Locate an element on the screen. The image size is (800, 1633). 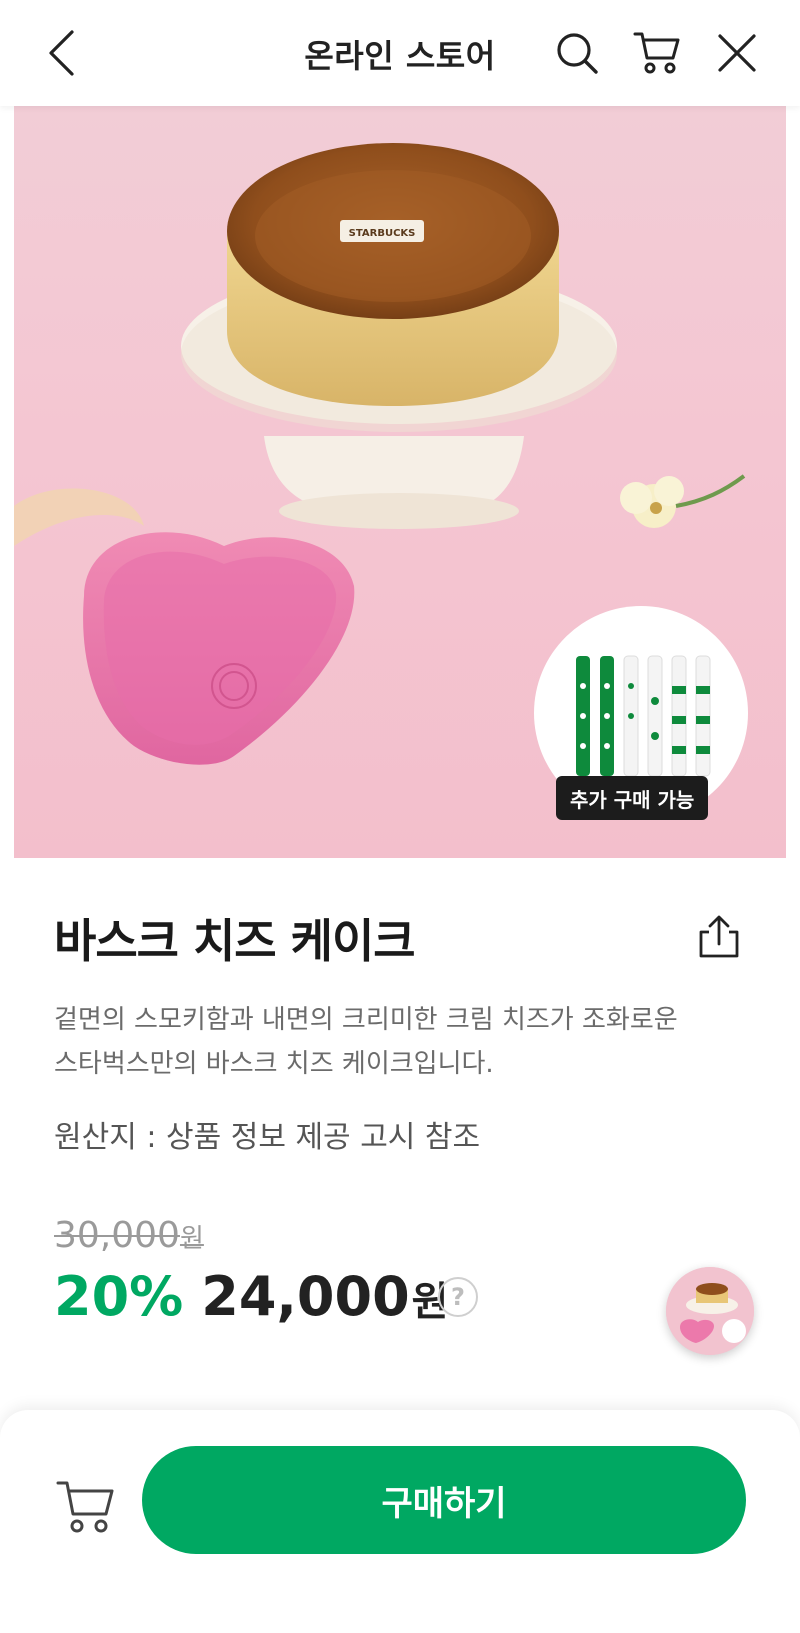
floating-product-thumbnail is located at coordinates (710, 1311).